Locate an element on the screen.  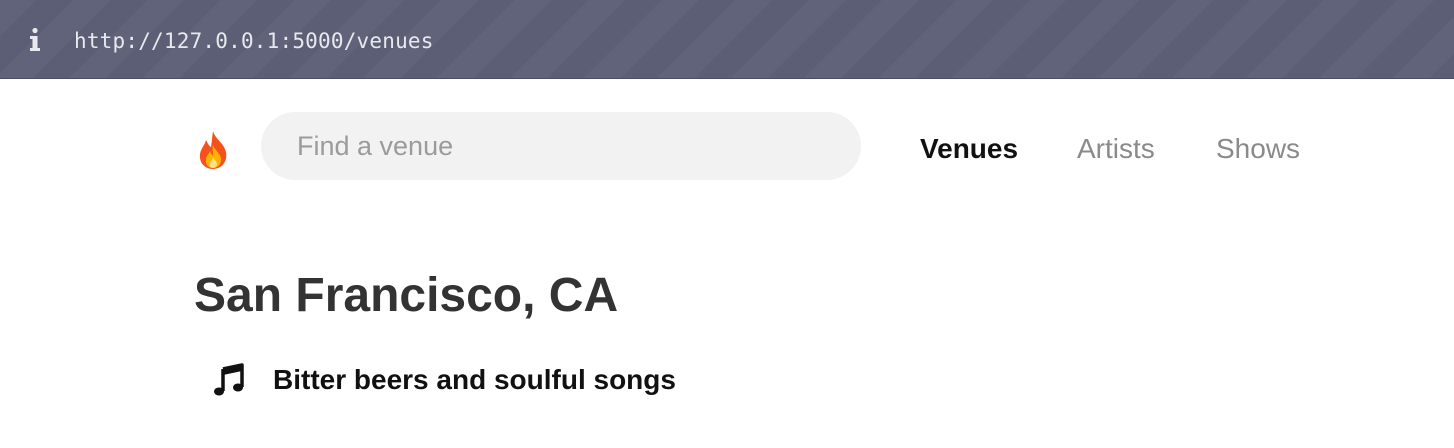
venue-list-item: Bitter beers and soulful songs is located at coordinates (444, 380).